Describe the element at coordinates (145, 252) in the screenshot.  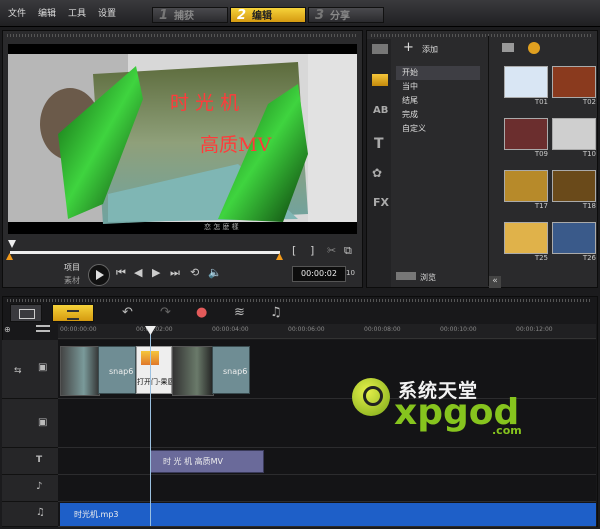
I see `scrubber-bar` at that location.